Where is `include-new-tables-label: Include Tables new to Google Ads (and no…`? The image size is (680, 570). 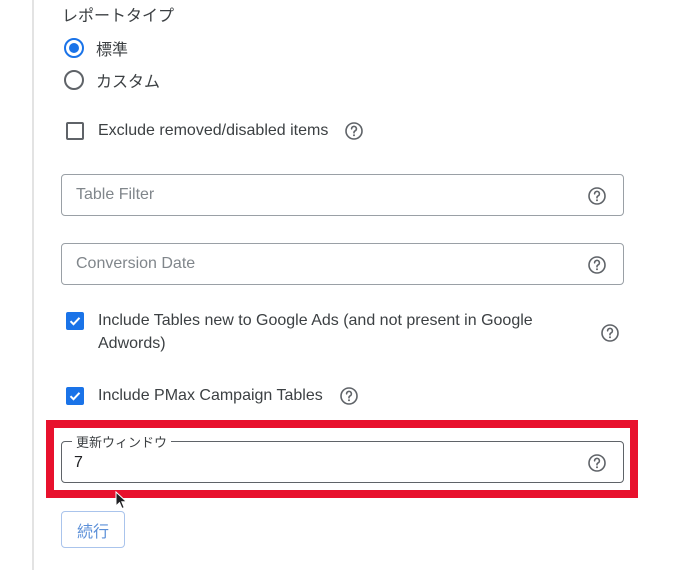 include-new-tables-label: Include Tables new to Google Ads (and no… is located at coordinates (315, 332).